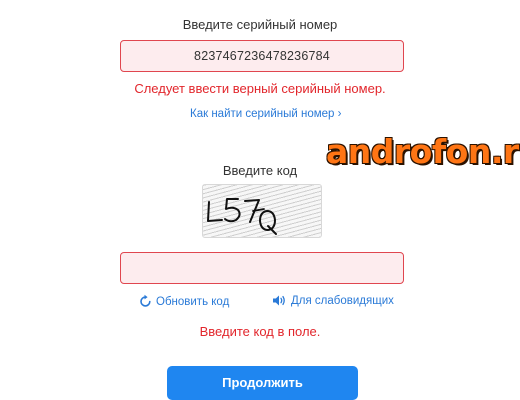 This screenshot has width=520, height=400. What do you see at coordinates (262, 383) in the screenshot?
I see `continue-button: Продолжить` at bounding box center [262, 383].